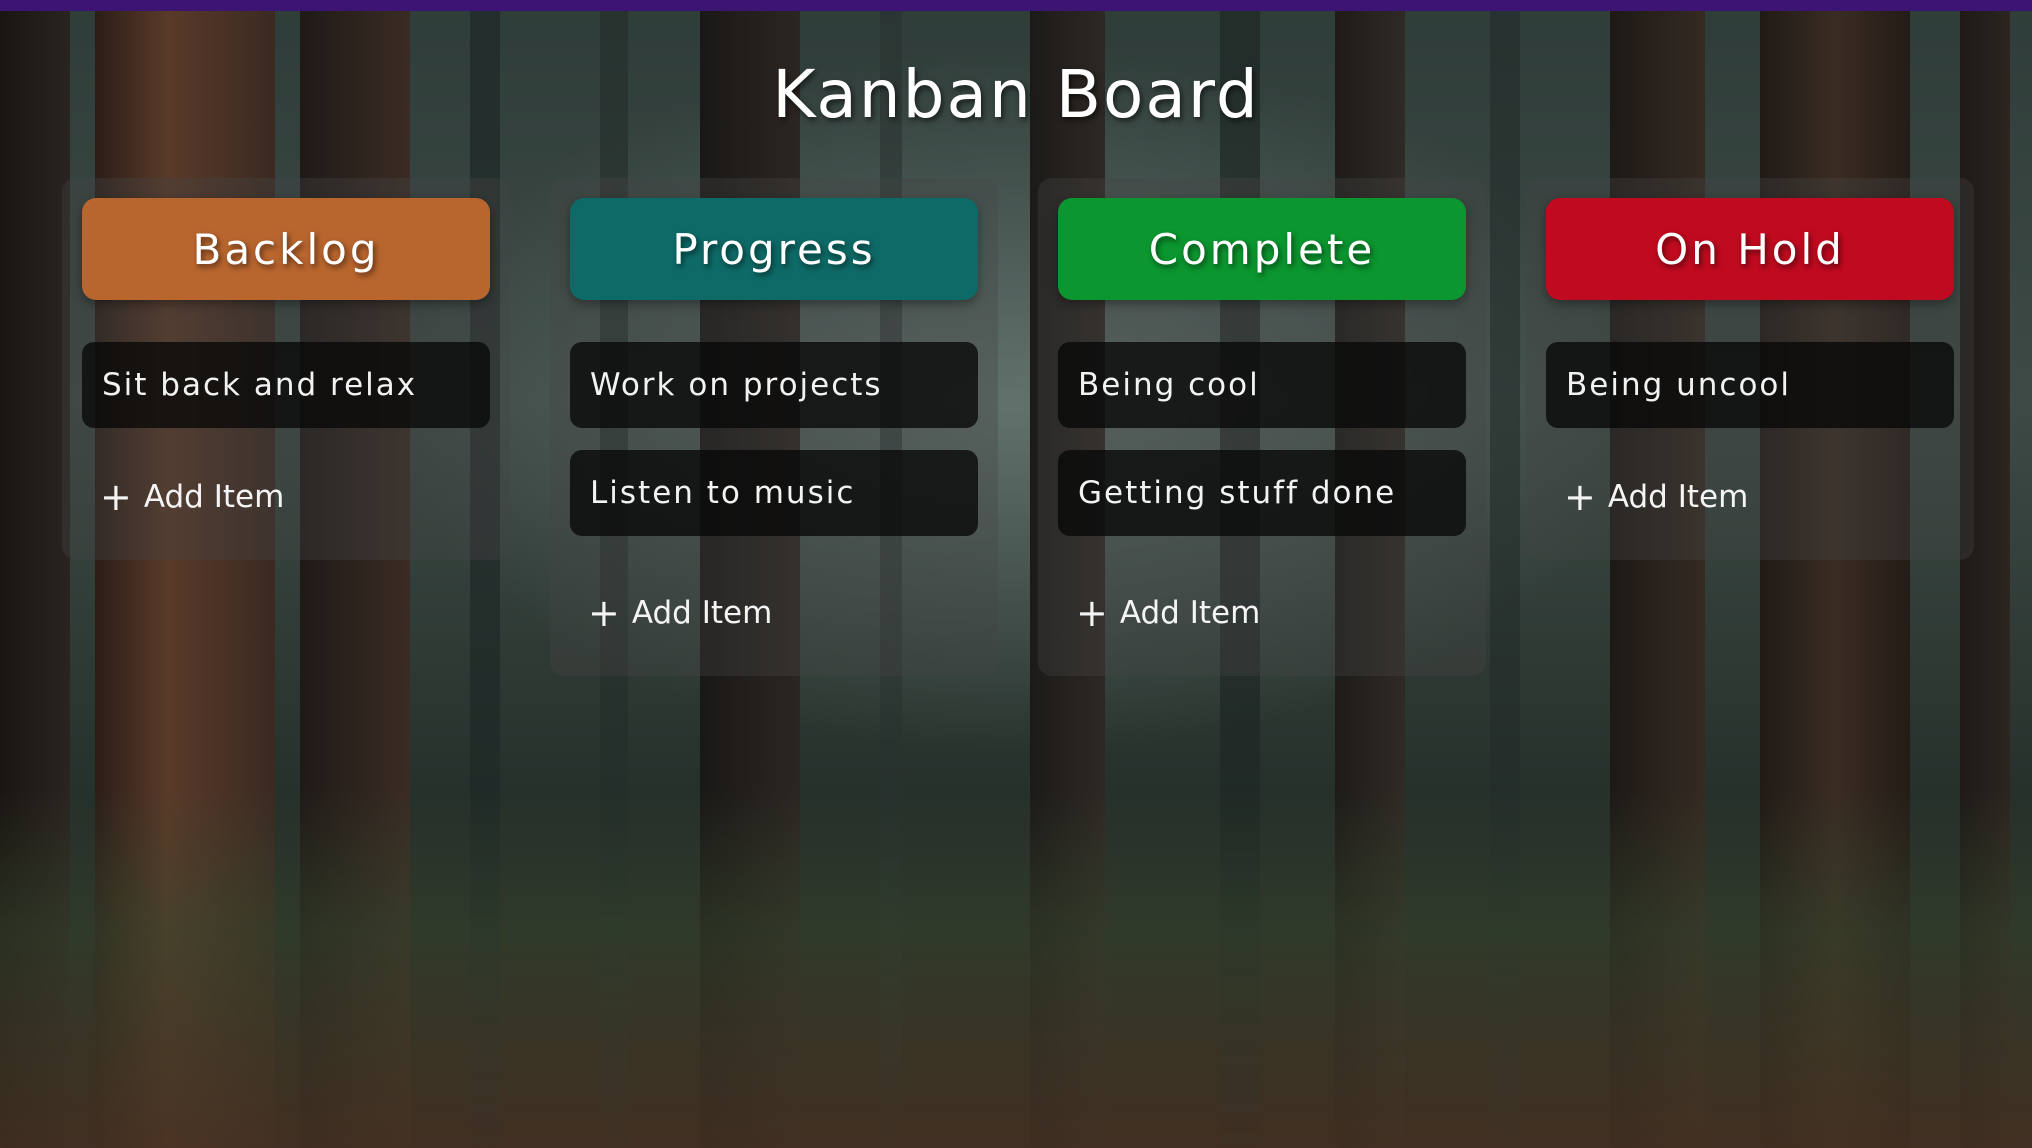 Image resolution: width=2032 pixels, height=1148 pixels. What do you see at coordinates (260, 385) in the screenshot?
I see `card-text: Sit back and relax` at bounding box center [260, 385].